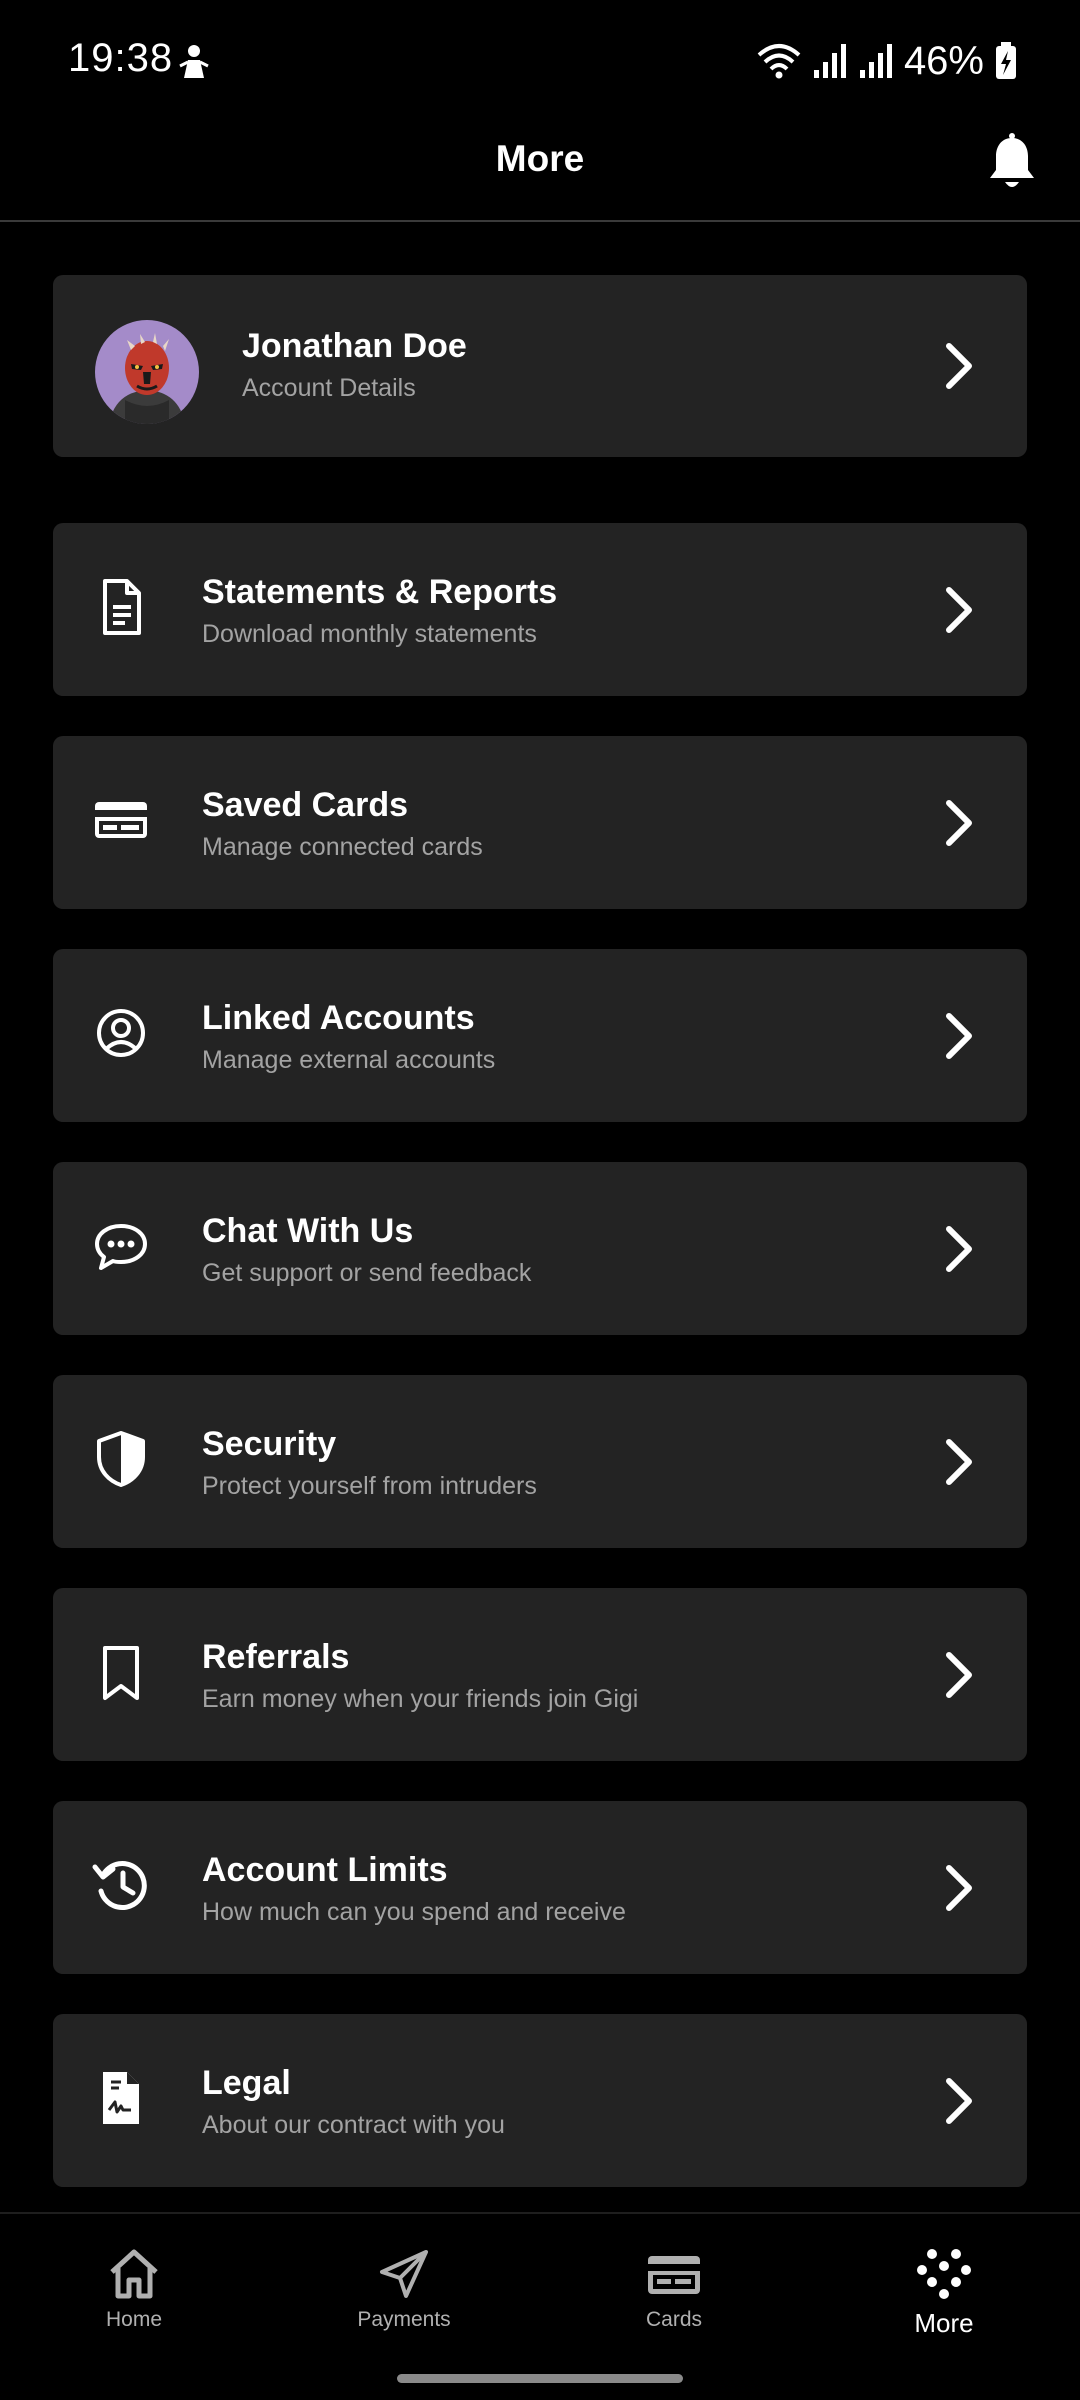  What do you see at coordinates (329, 388) in the screenshot?
I see `profile-subtitle: Account Details` at bounding box center [329, 388].